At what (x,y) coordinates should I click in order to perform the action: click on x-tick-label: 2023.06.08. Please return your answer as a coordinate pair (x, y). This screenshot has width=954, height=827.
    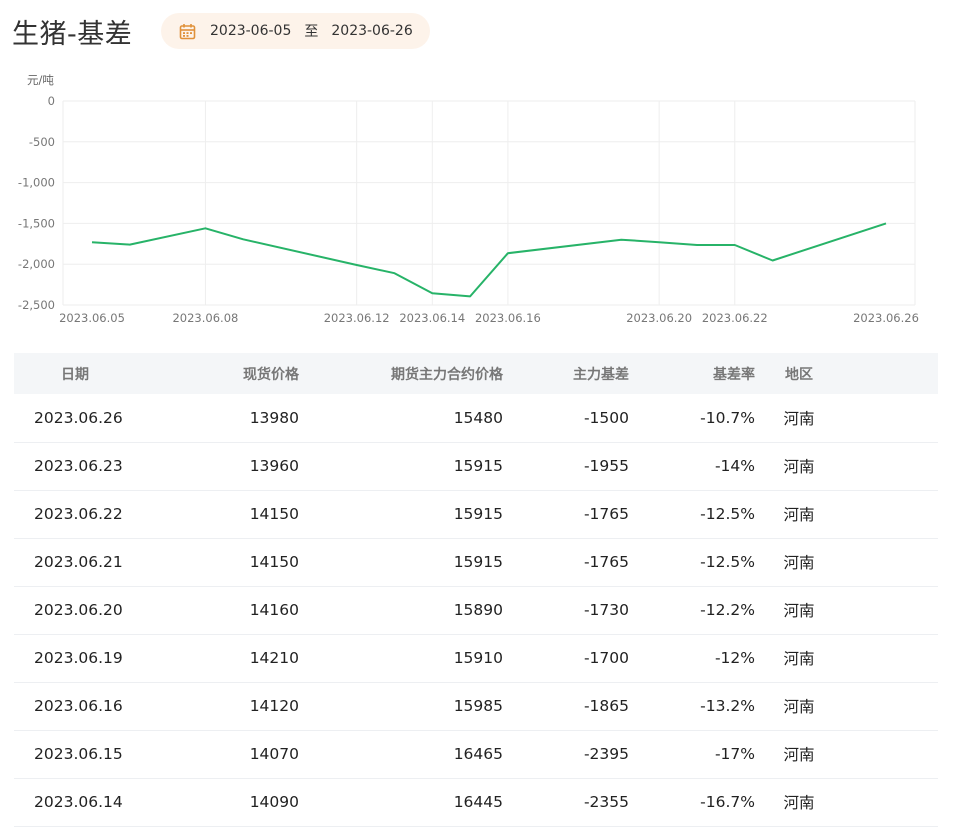
    Looking at the image, I should click on (205, 318).